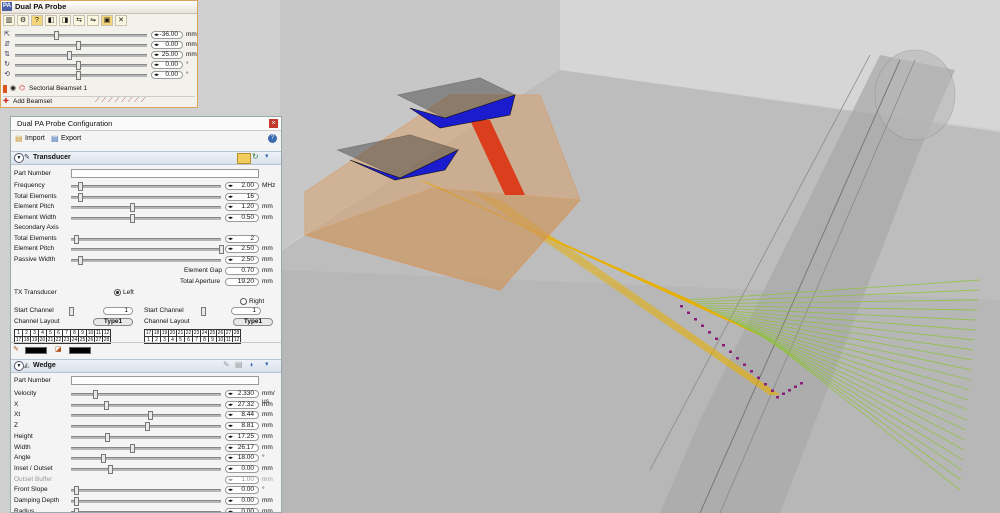  I want to click on brush-icon: ✎, so click(16, 349).